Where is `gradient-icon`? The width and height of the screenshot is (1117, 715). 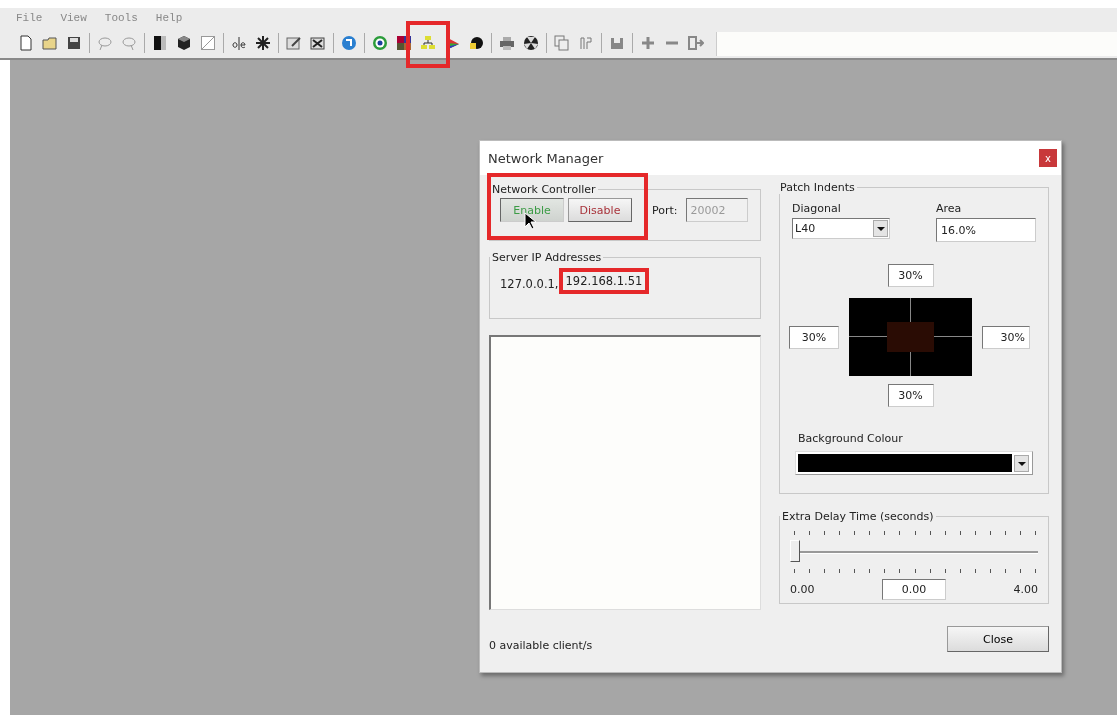
gradient-icon is located at coordinates (160, 43).